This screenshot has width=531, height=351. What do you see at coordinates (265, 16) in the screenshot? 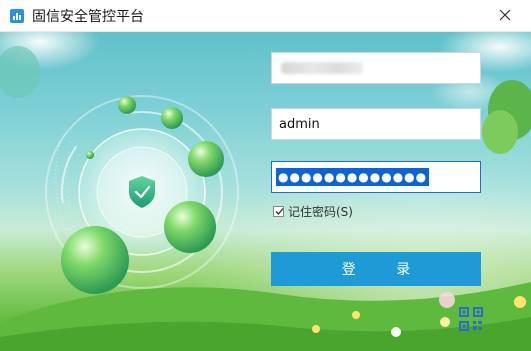
I see `title-bar: 固信安全管控平台` at bounding box center [265, 16].